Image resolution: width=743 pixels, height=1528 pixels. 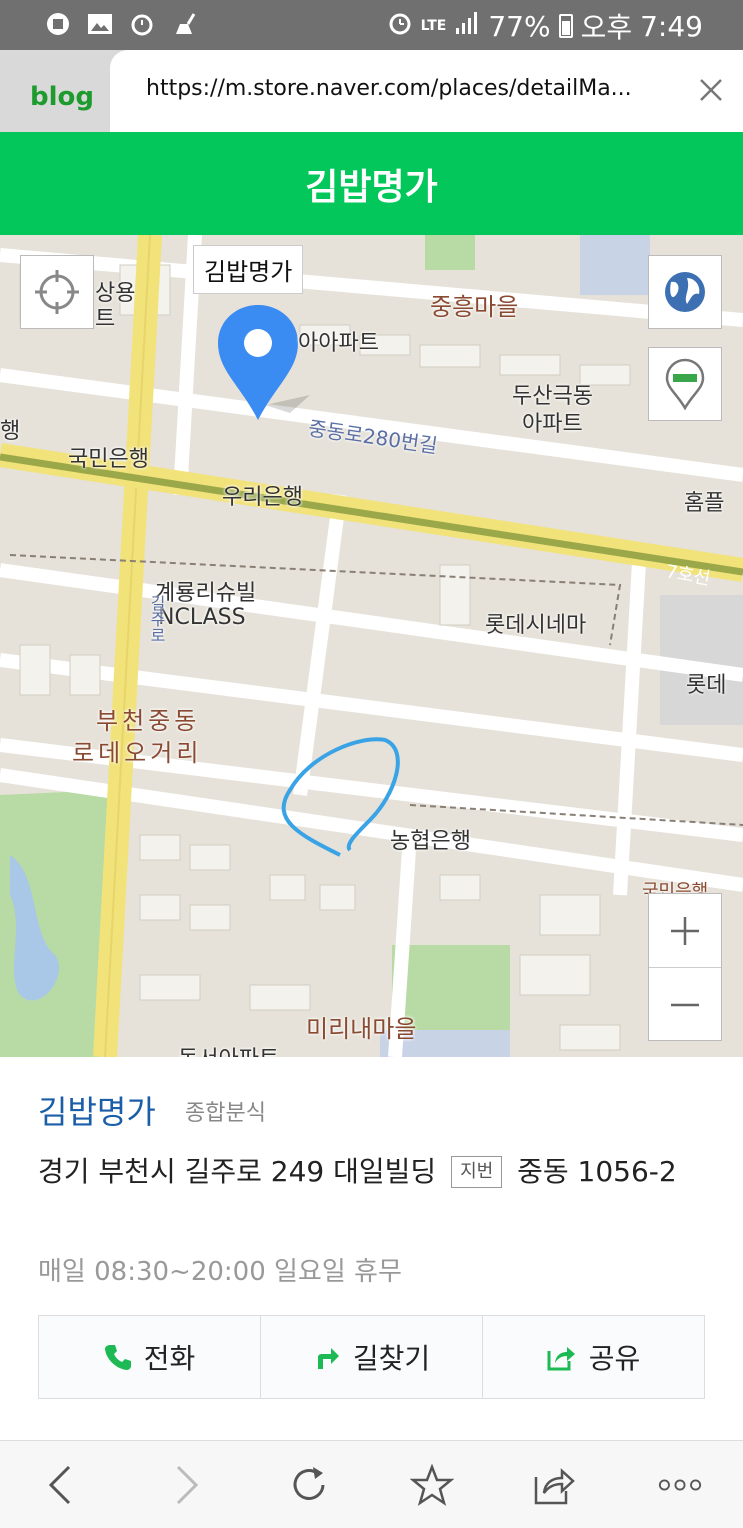 I want to click on bookmark-button, so click(x=432, y=1485).